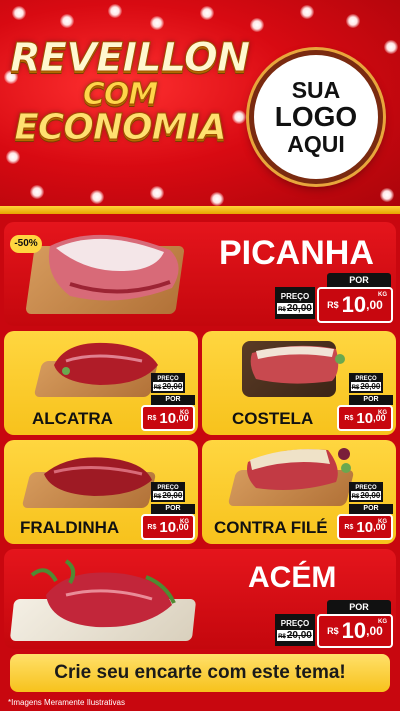  What do you see at coordinates (120, 127) in the screenshot?
I see `title-line-3: ECONOMIA` at bounding box center [120, 127].